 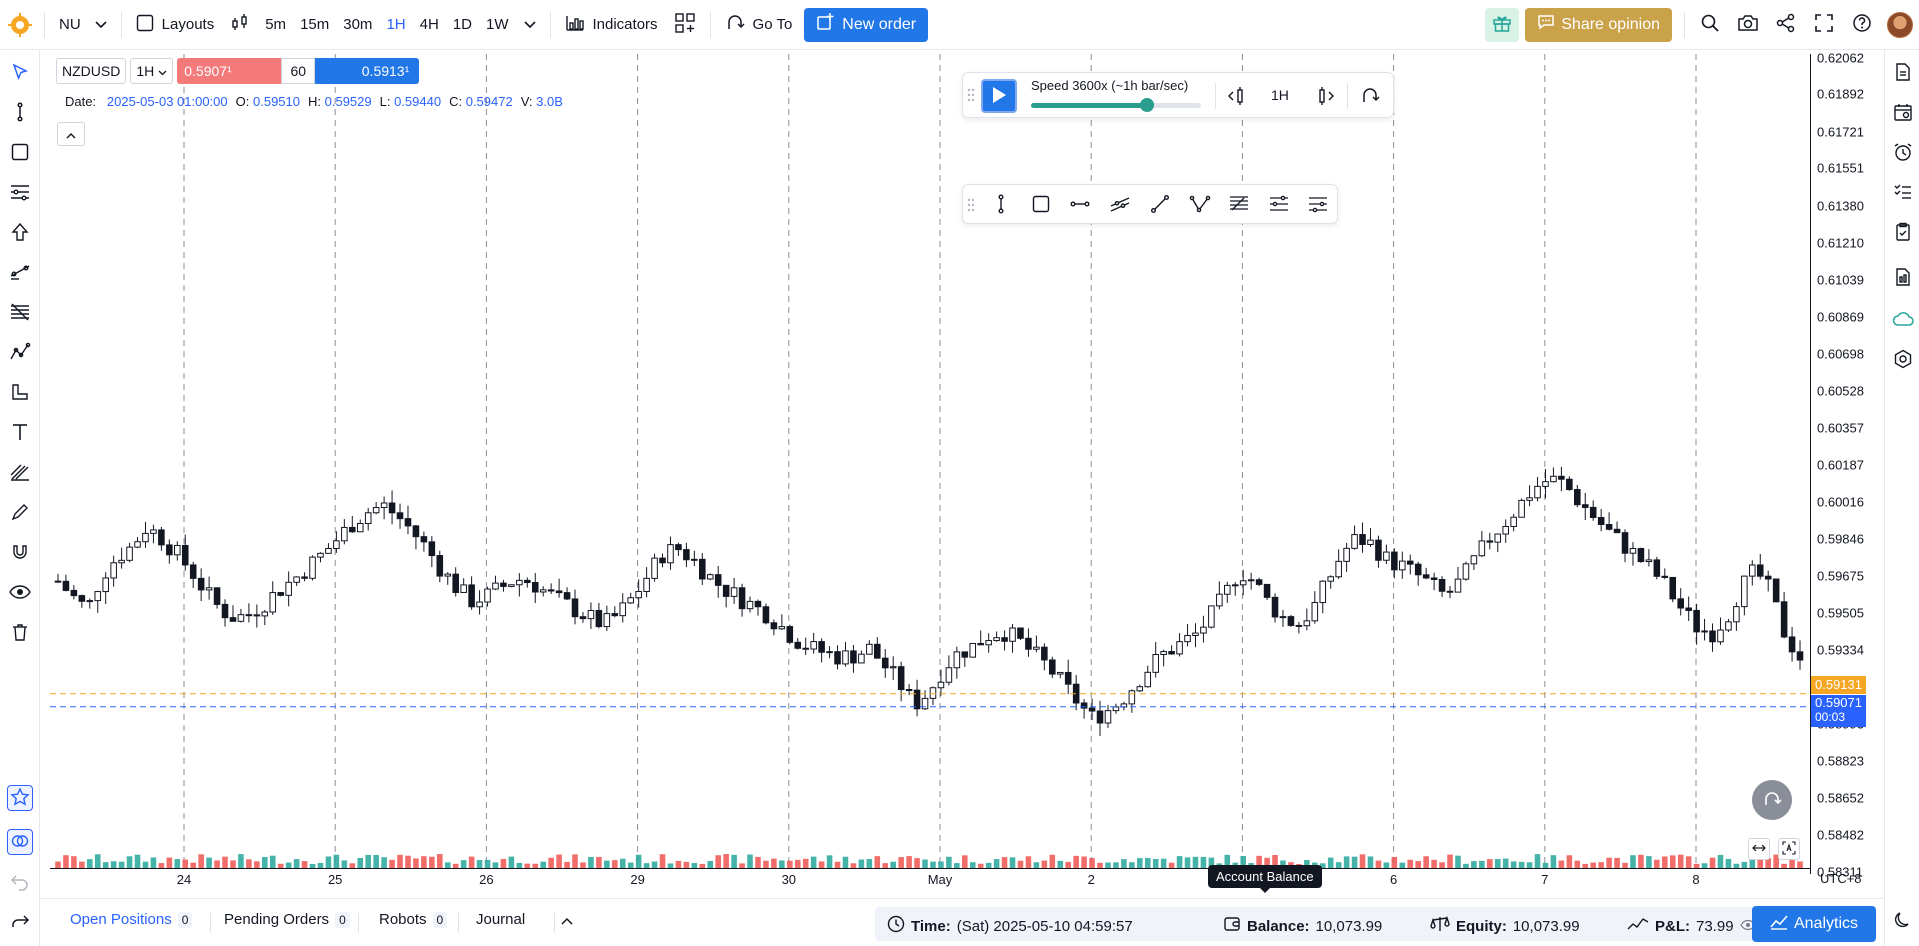 I want to click on redo-button, so click(x=20, y=921).